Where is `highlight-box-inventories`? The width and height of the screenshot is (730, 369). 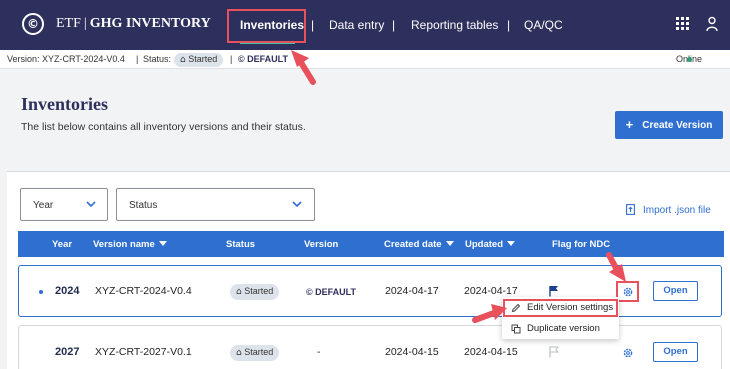 highlight-box-inventories is located at coordinates (266, 26).